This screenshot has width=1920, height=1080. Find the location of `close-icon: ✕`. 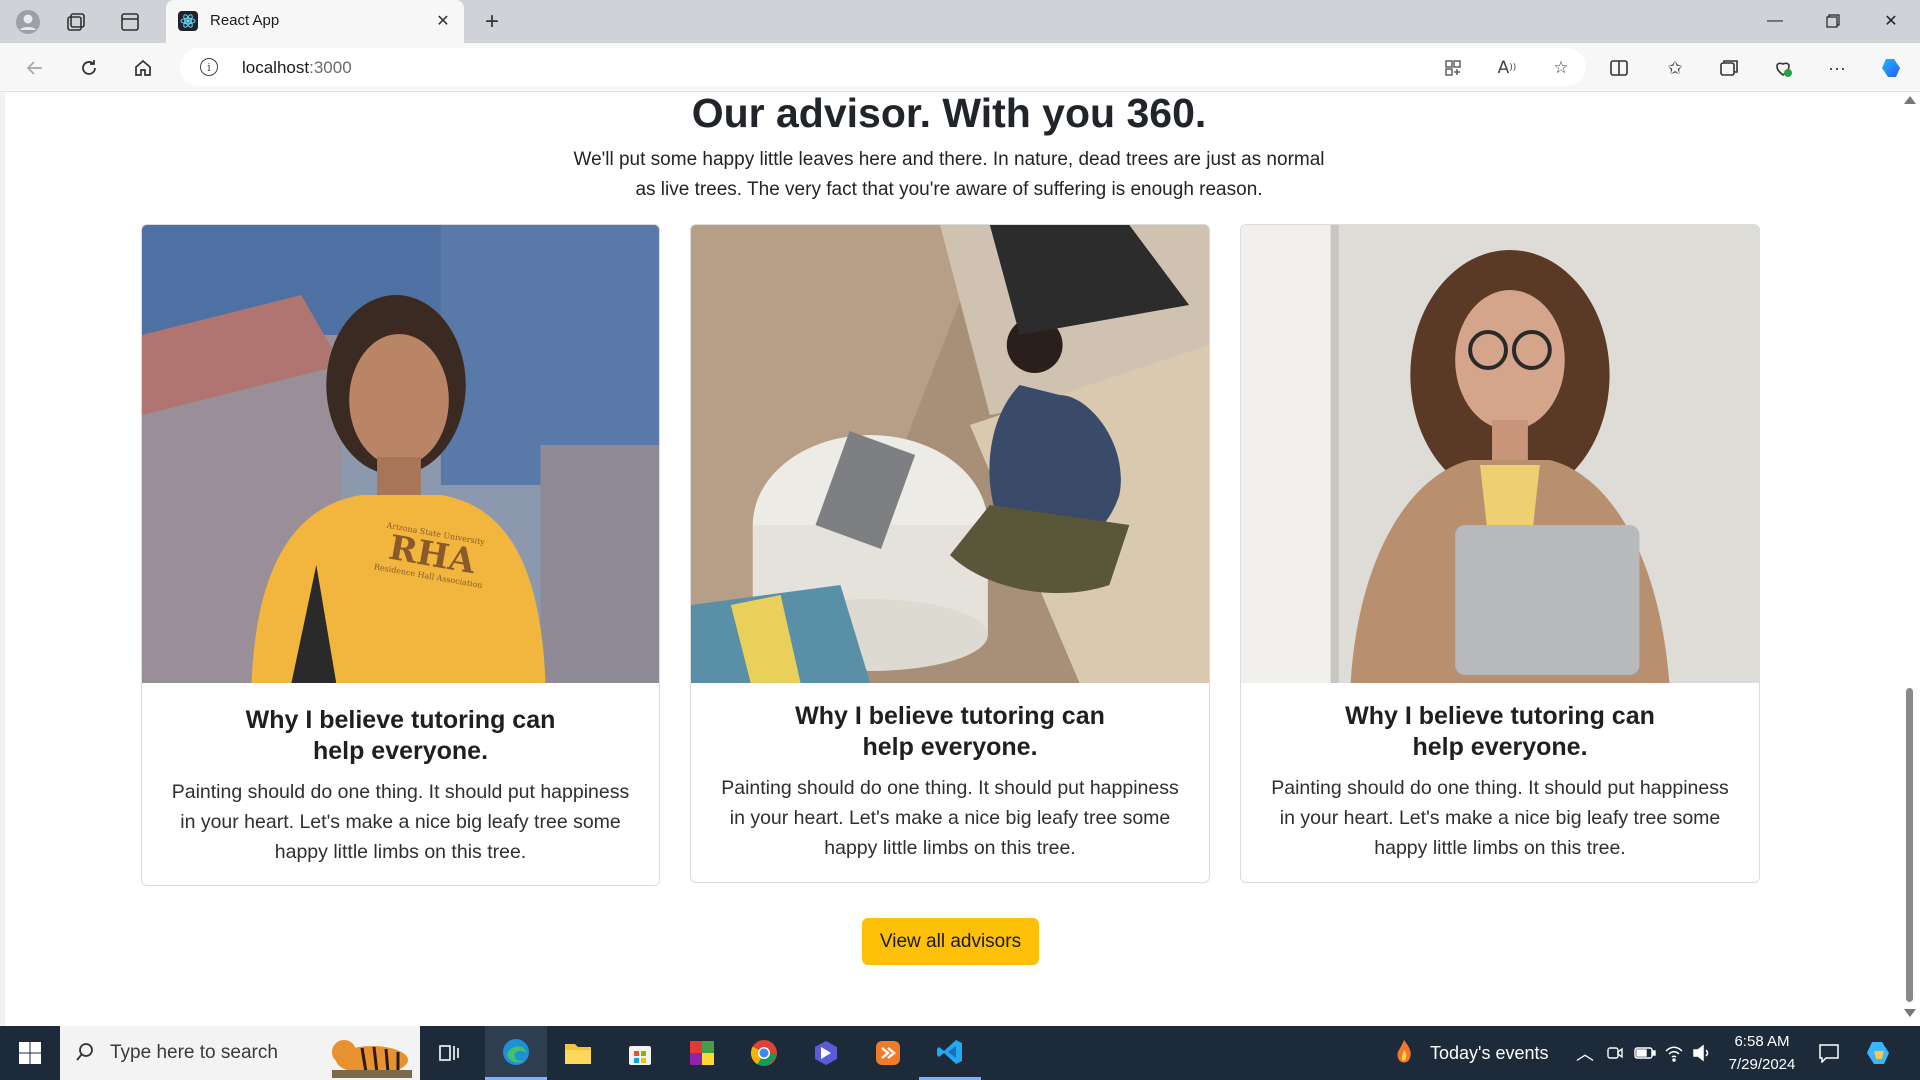

close-icon: ✕ is located at coordinates (443, 21).